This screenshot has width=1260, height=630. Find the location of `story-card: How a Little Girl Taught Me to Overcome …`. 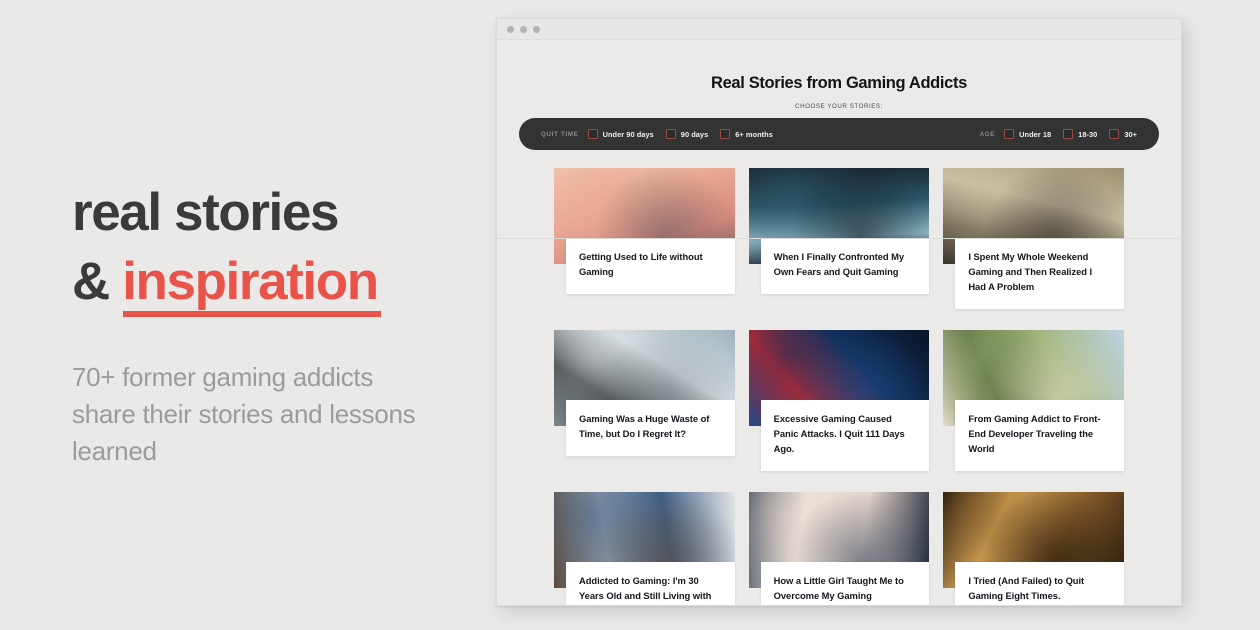

story-card: How a Little Girl Taught Me to Overcome … is located at coordinates (839, 548).